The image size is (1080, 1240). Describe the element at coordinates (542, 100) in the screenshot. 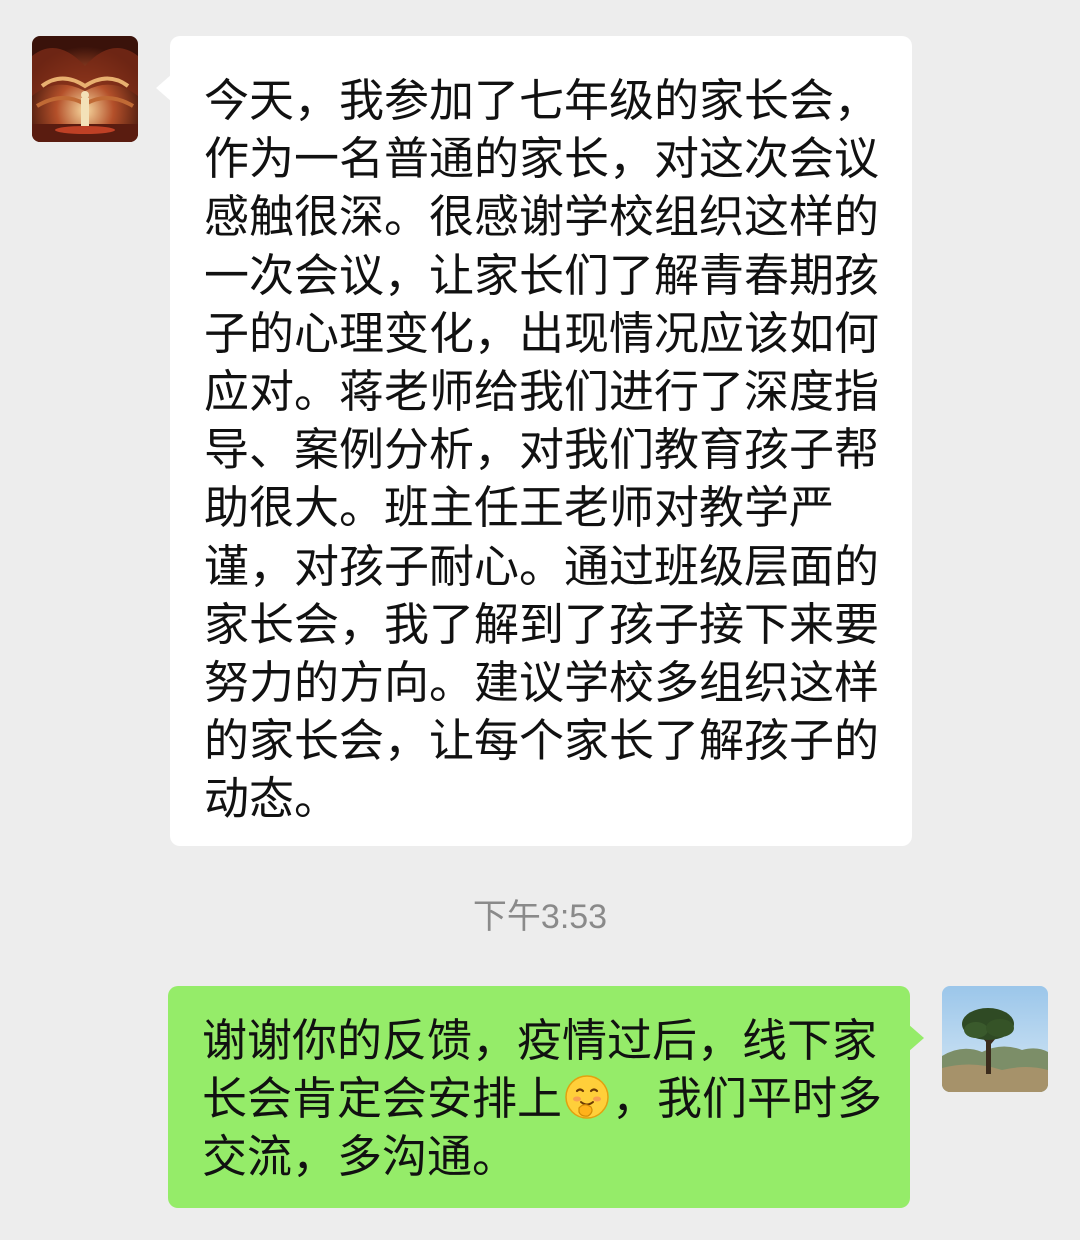

I see `message-line: 今天，我参加了七年级的家长会，` at that location.